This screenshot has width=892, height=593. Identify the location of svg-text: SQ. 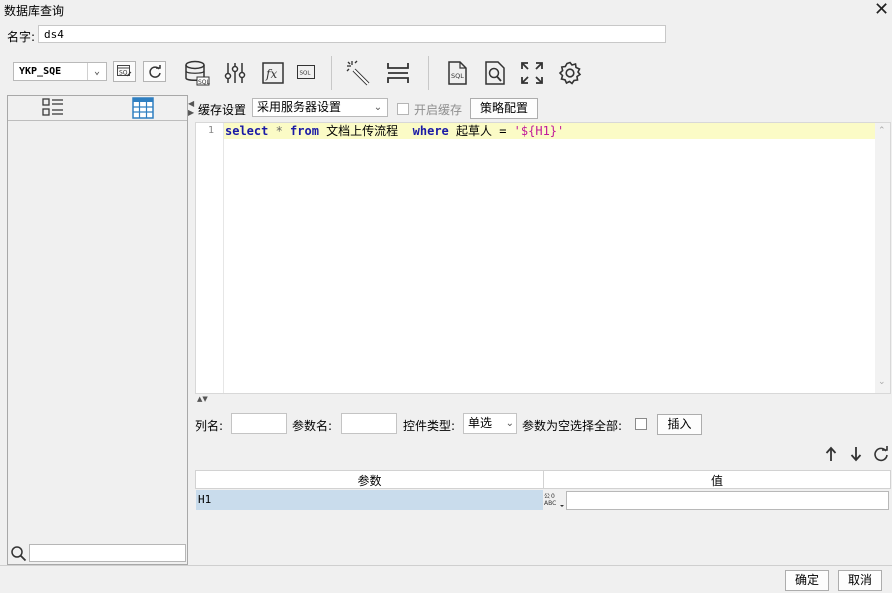
(123, 73).